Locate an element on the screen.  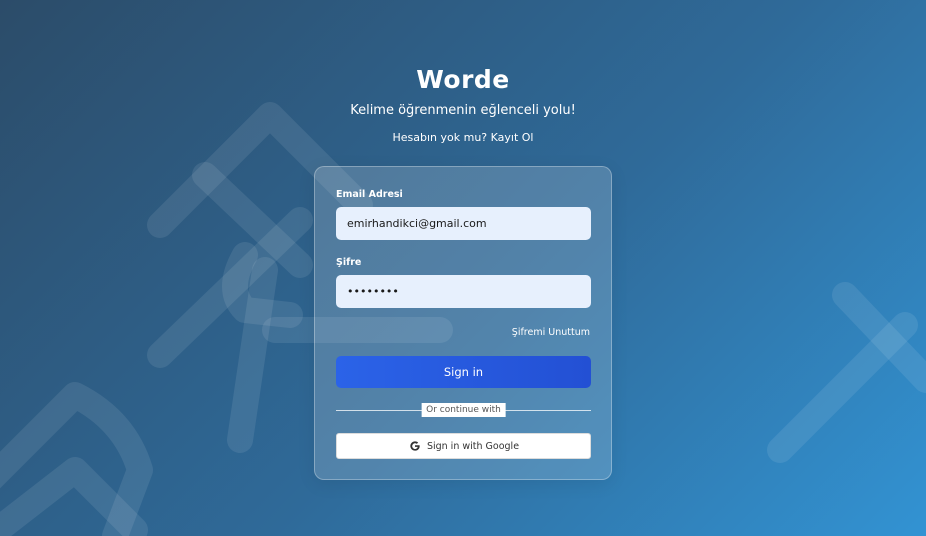
password-field is located at coordinates (463, 291).